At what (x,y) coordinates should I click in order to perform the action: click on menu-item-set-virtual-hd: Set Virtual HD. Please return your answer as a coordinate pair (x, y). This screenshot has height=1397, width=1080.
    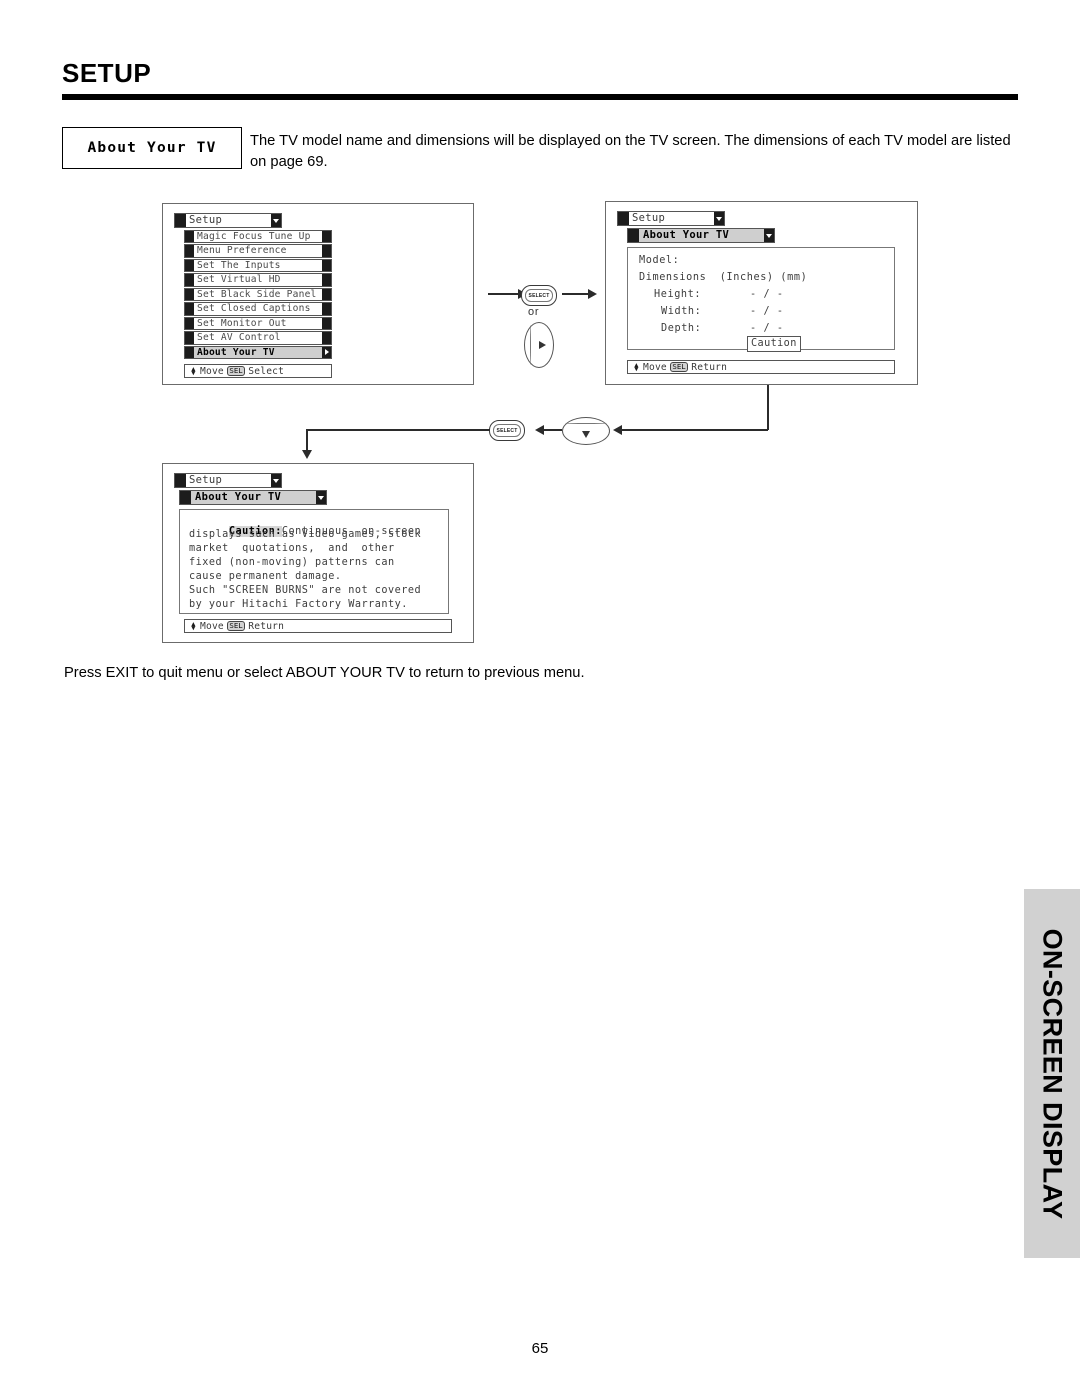
    Looking at the image, I should click on (258, 280).